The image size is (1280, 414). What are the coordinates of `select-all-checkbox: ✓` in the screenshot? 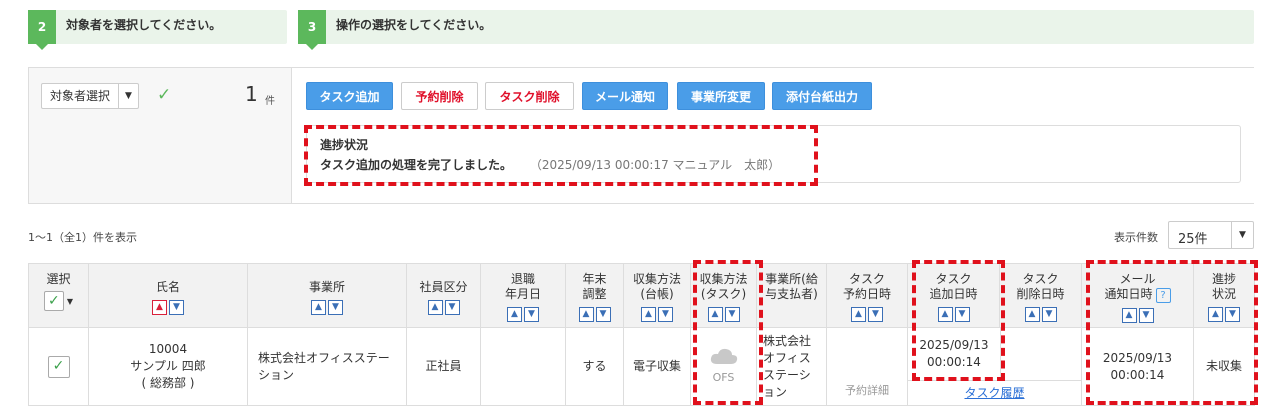 It's located at (53, 301).